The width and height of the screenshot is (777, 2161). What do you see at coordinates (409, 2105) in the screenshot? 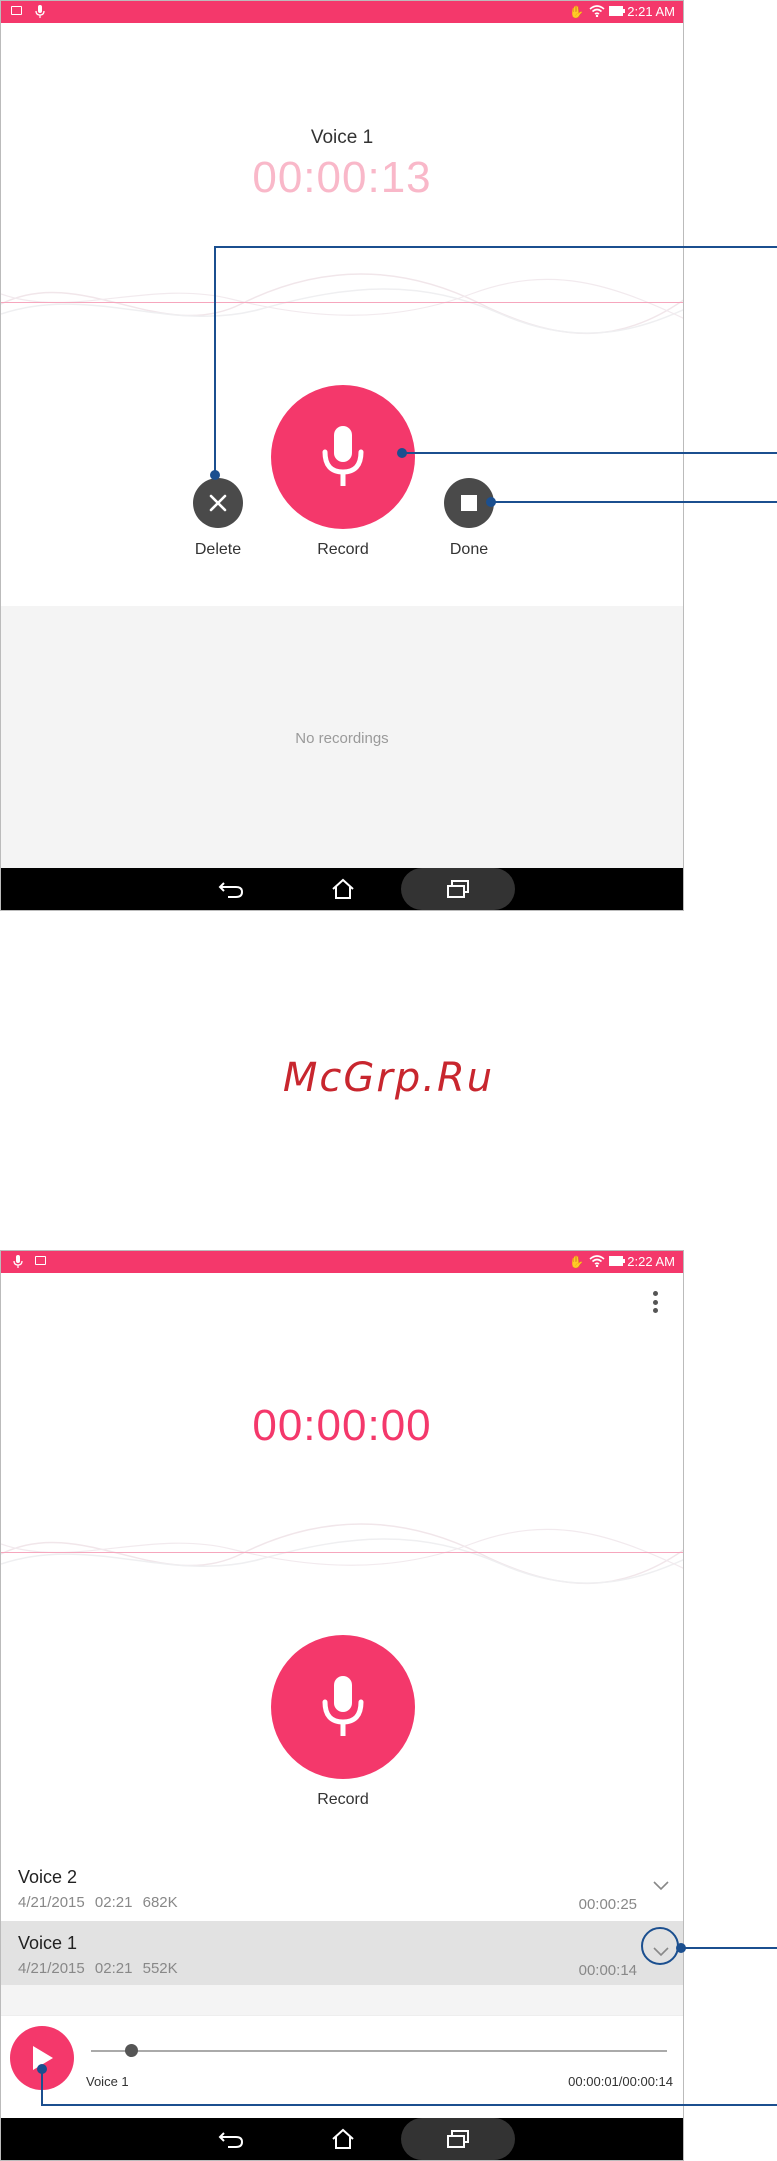
I see `callout-line-play-h` at bounding box center [409, 2105].